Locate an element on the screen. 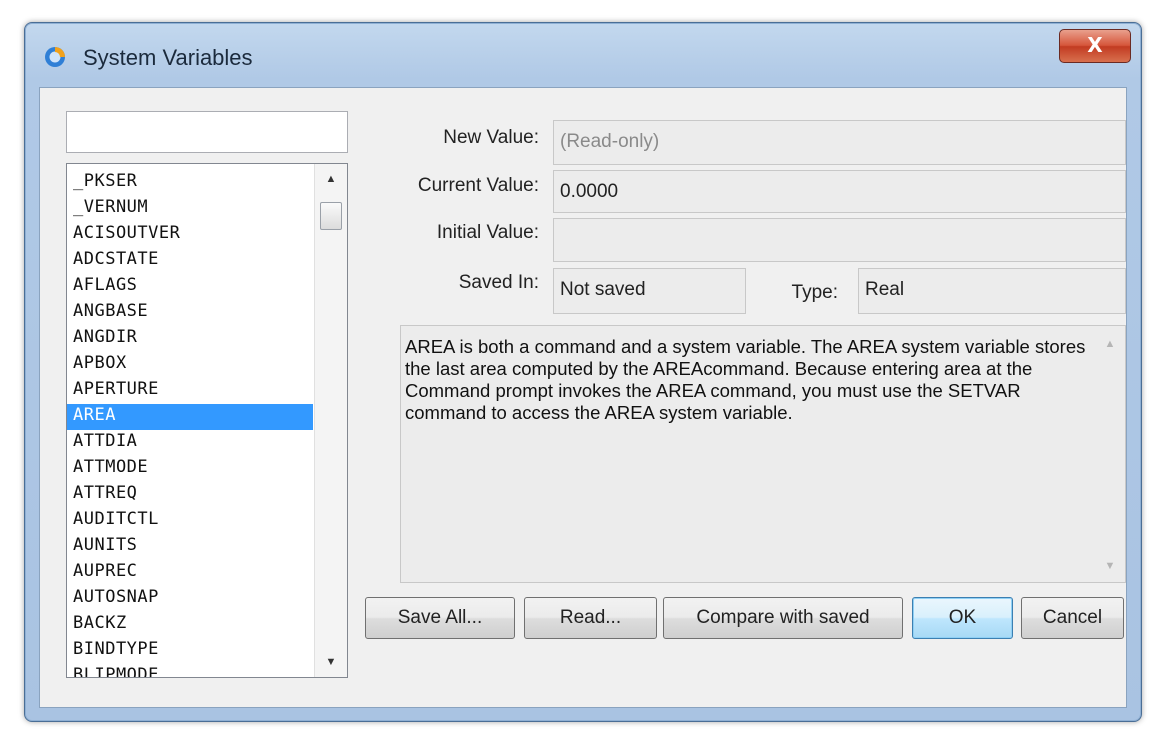 This screenshot has width=1164, height=729. variable-list-item: APBOX is located at coordinates (190, 365).